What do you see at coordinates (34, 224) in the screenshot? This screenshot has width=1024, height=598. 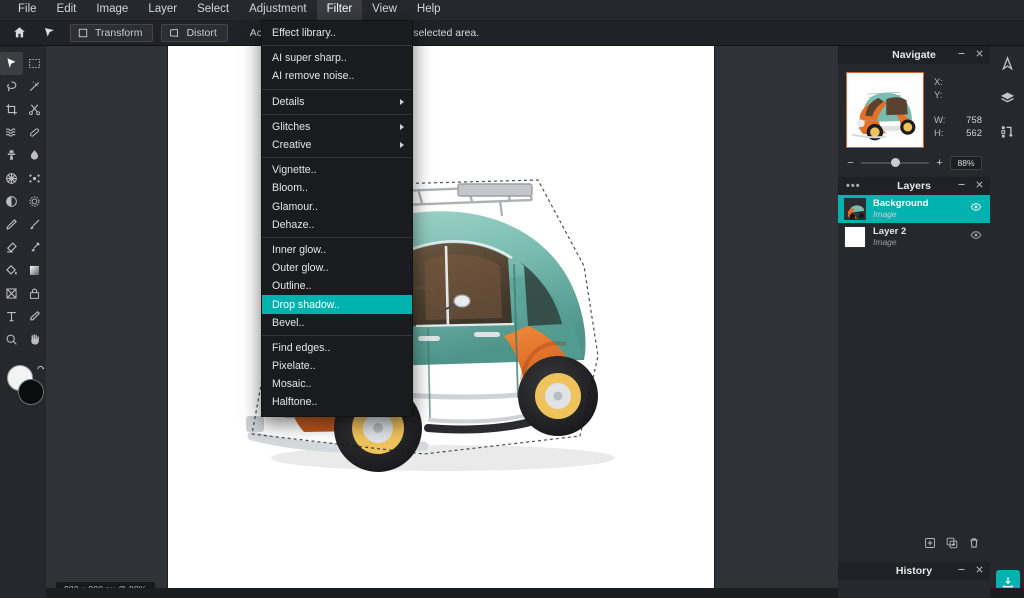 I see `paintbrush-tool` at bounding box center [34, 224].